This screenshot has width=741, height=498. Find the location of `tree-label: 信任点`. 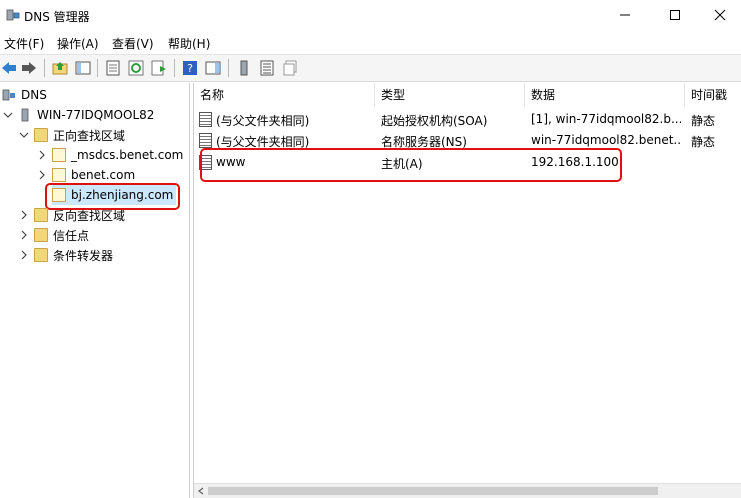

tree-label: 信任点 is located at coordinates (71, 235).